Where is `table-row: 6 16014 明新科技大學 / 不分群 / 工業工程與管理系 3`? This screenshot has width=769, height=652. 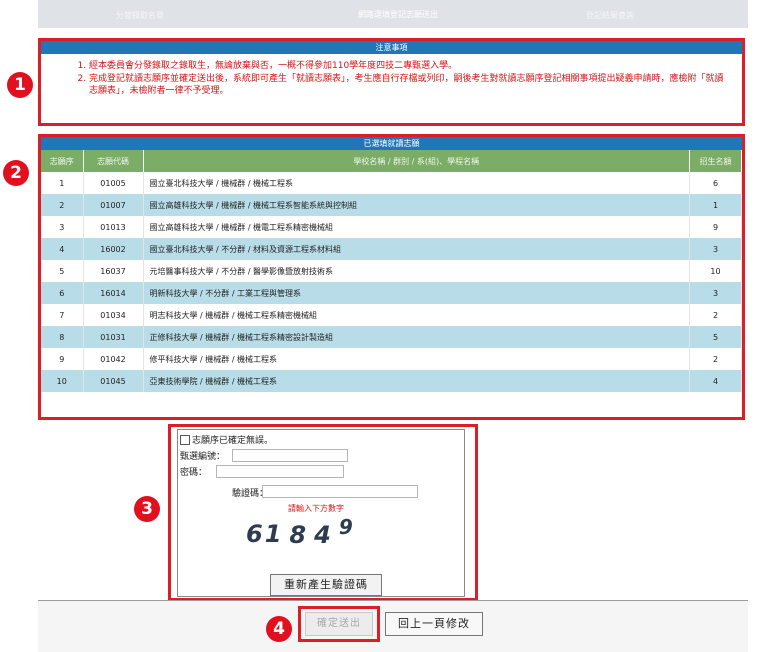
table-row: 6 16014 明新科技大學 / 不分群 / 工業工程與管理系 3 is located at coordinates (391, 293).